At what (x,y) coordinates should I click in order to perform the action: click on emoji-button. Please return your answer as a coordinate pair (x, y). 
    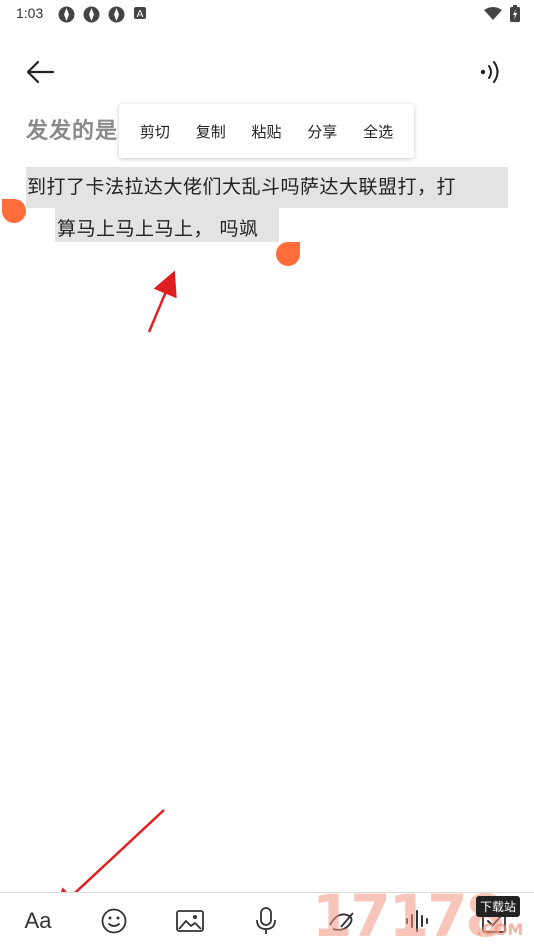
    Looking at the image, I should click on (114, 921).